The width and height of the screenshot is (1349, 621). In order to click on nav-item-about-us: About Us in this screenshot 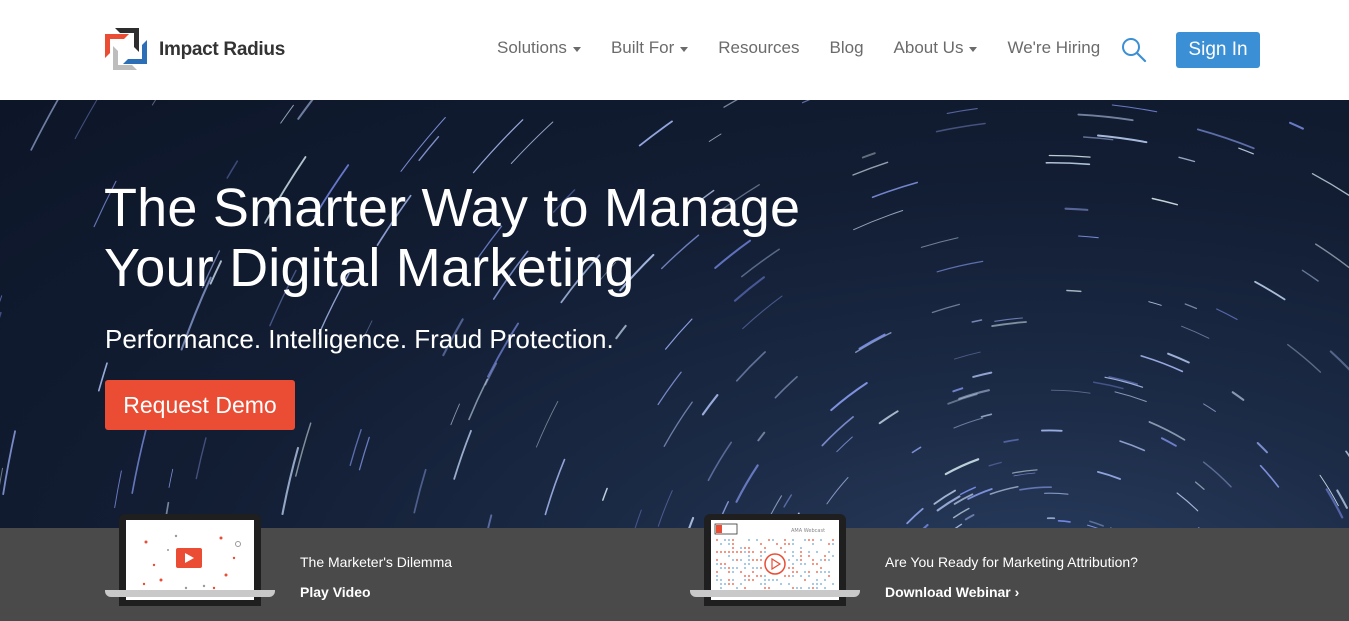, I will do `click(936, 48)`.